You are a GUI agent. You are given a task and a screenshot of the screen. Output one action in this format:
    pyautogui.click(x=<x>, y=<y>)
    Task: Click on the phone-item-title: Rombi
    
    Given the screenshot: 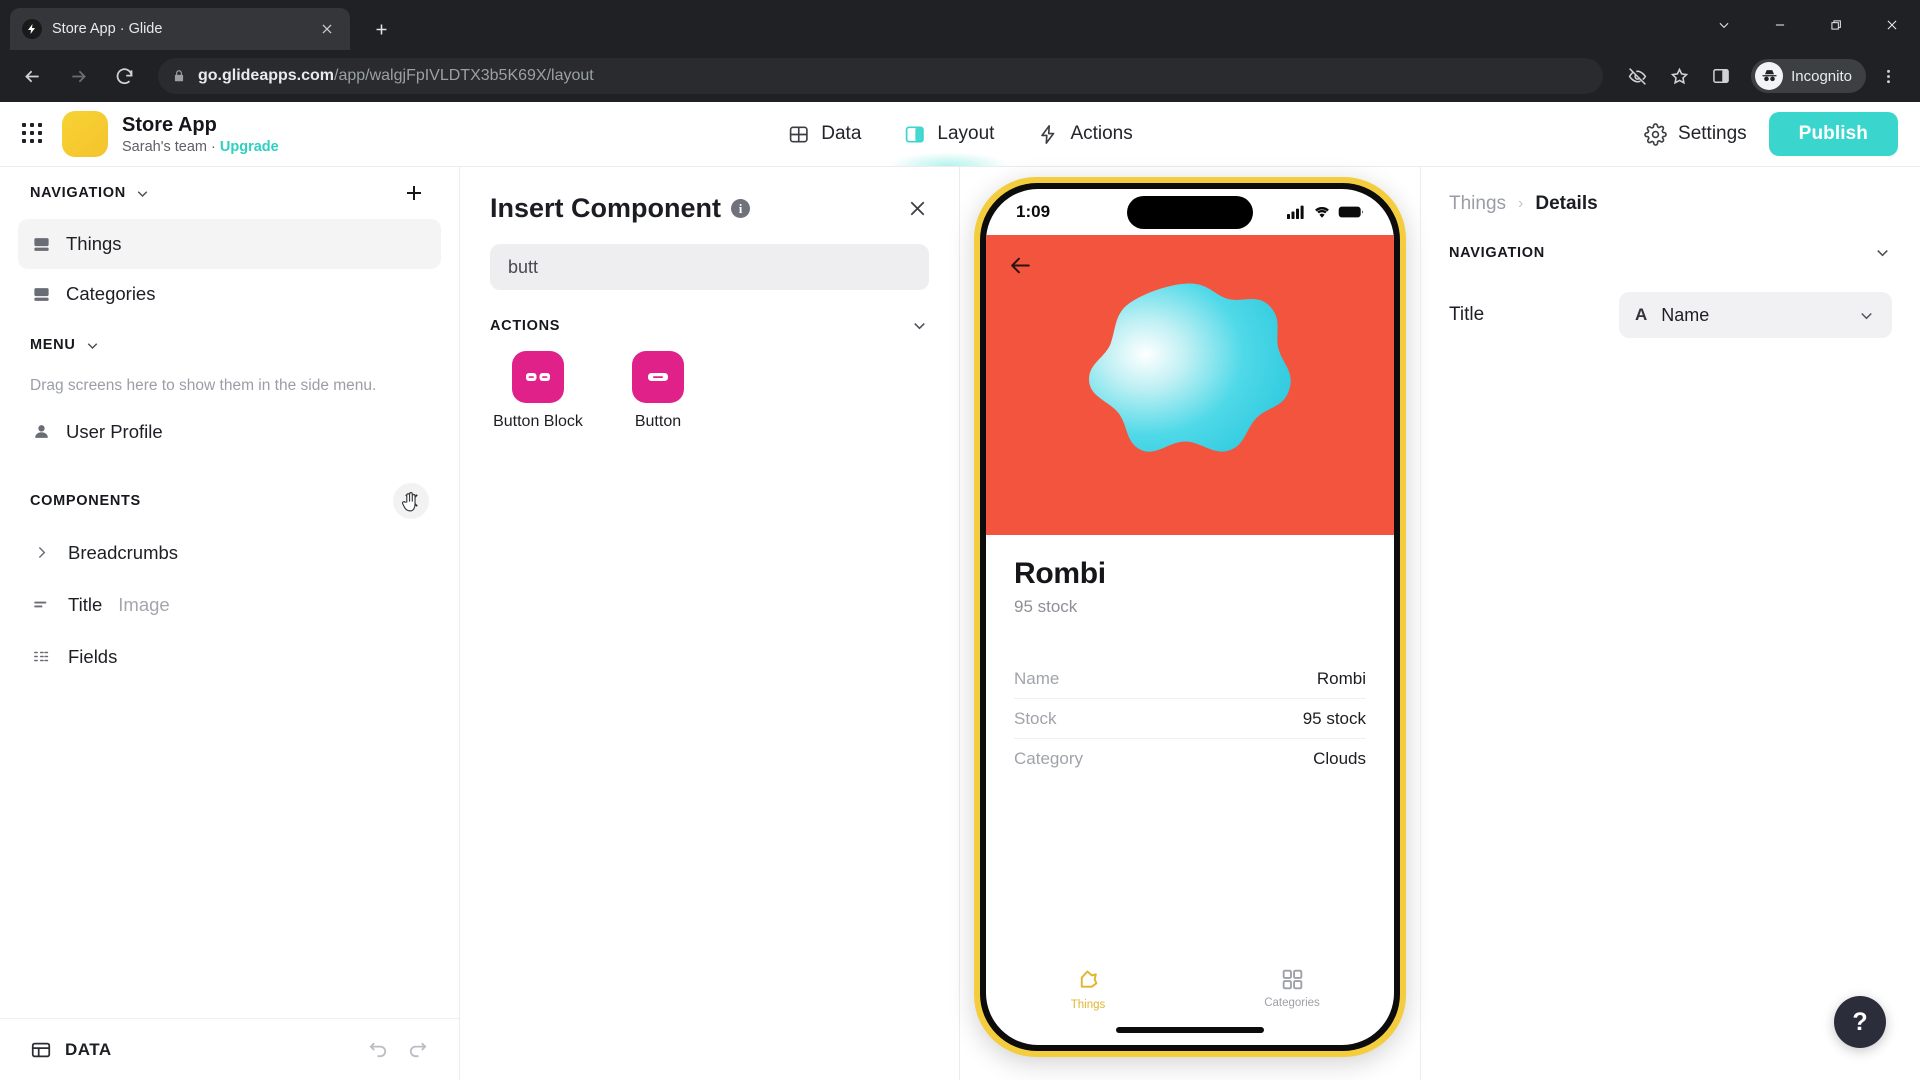 What is the action you would take?
    pyautogui.click(x=1060, y=573)
    